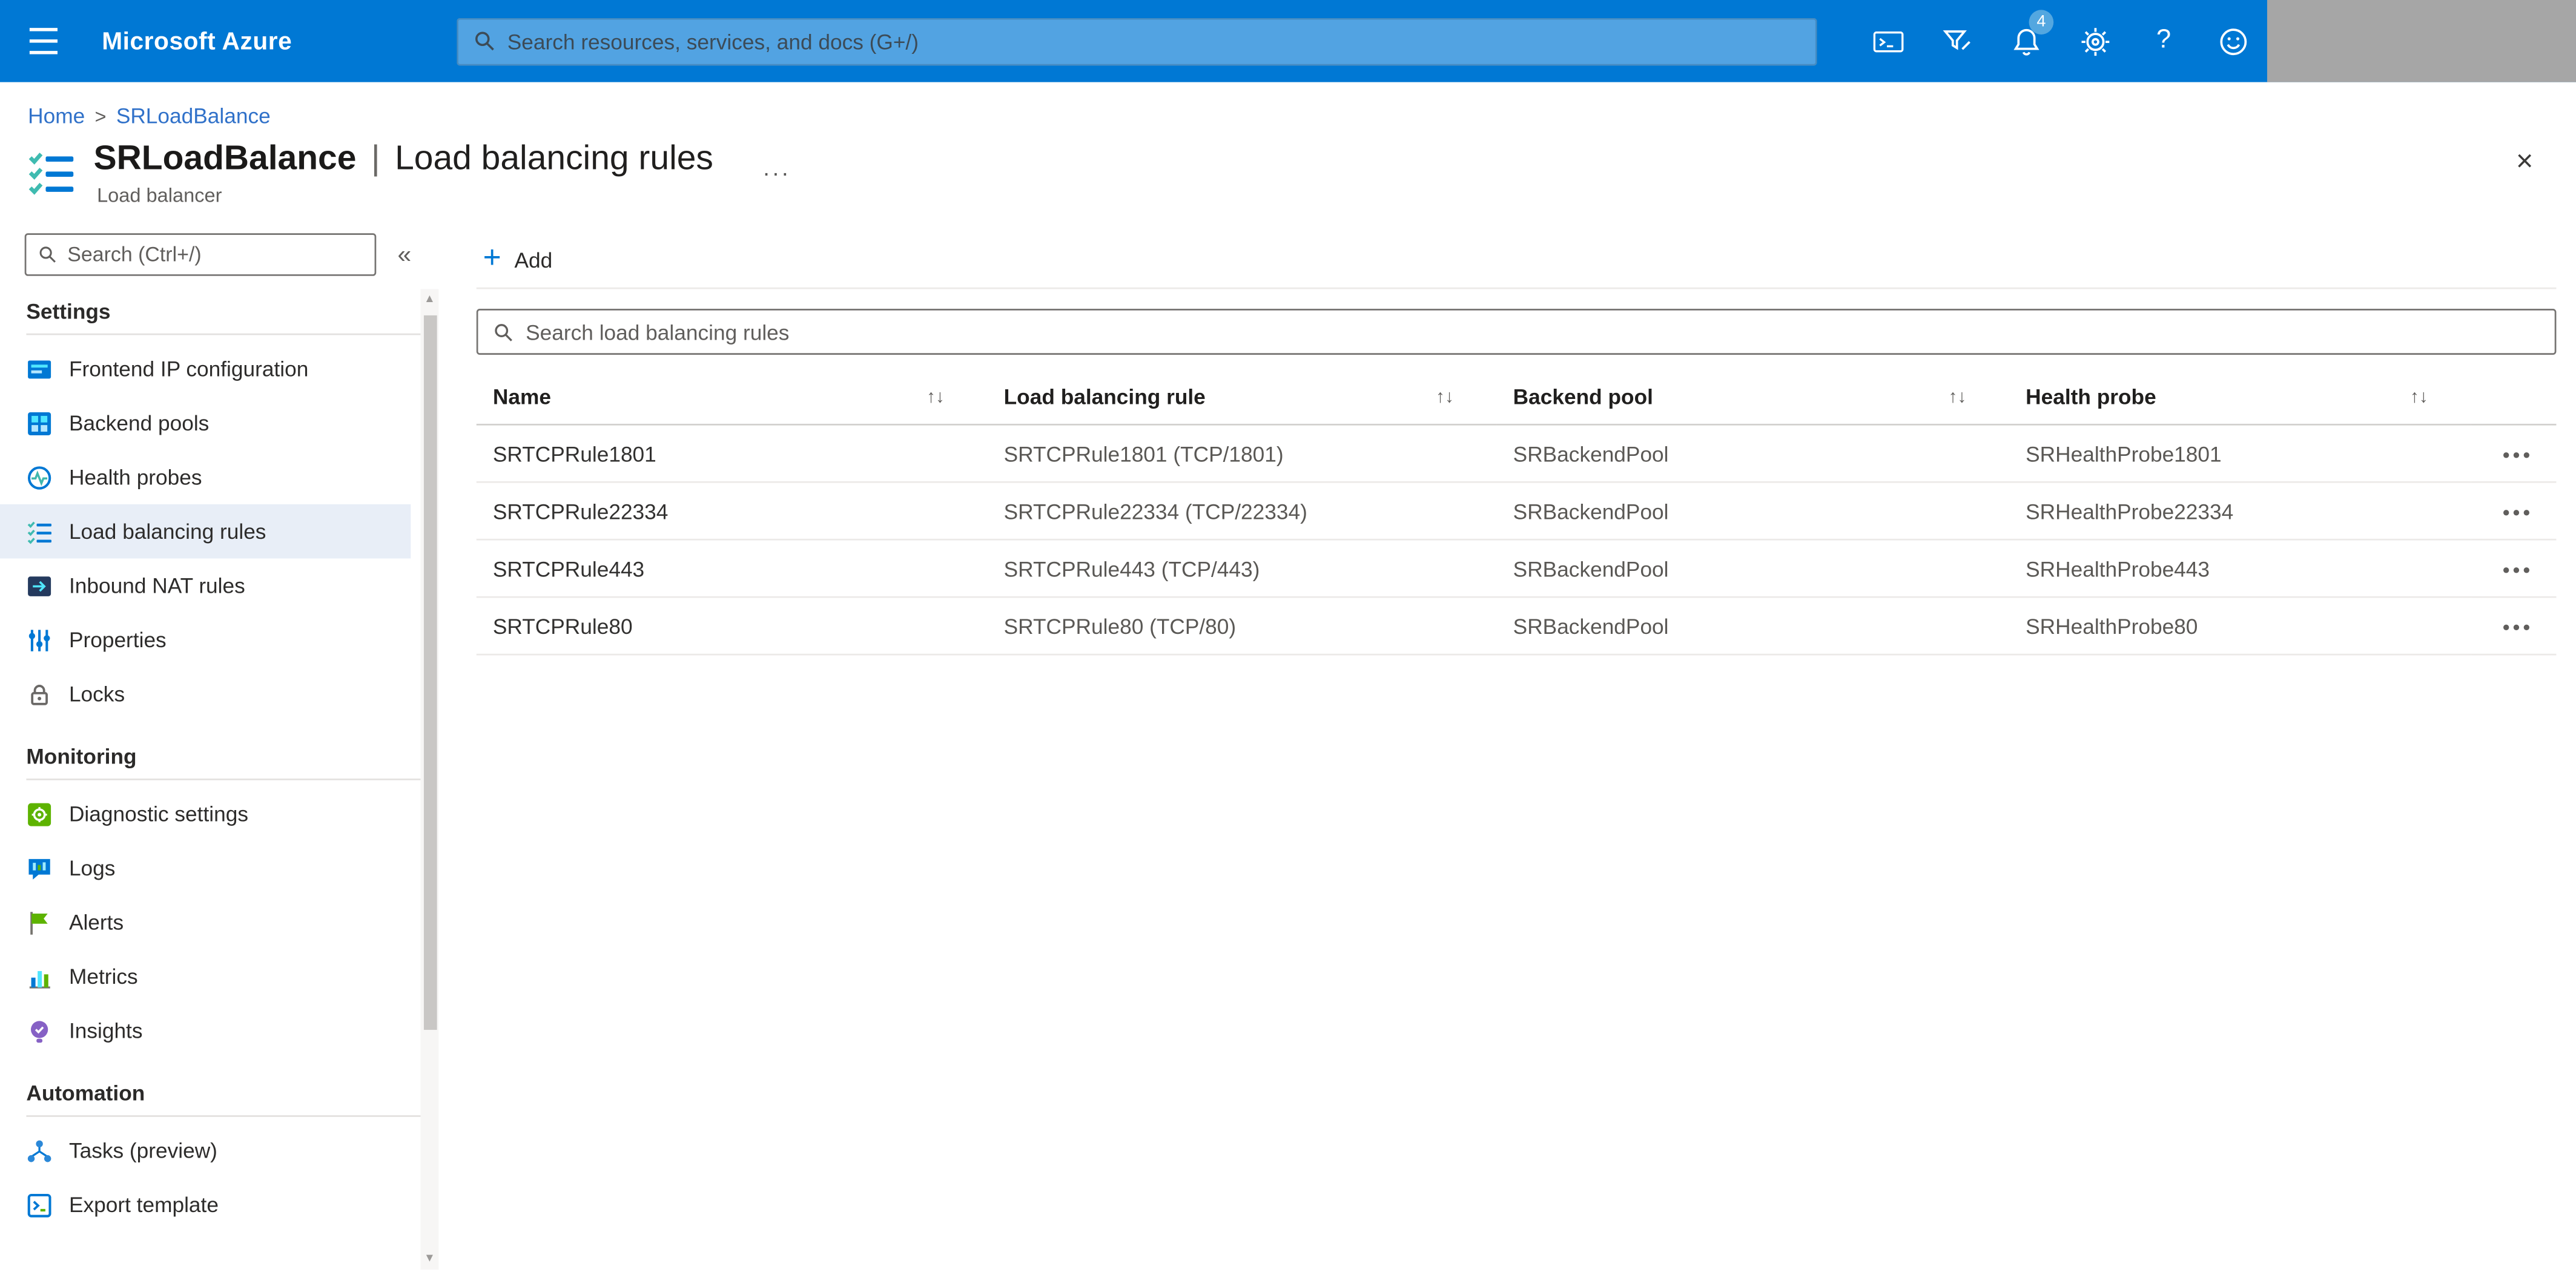  I want to click on sidebar-item-tasks-preview: Tasks (preview), so click(205, 1151).